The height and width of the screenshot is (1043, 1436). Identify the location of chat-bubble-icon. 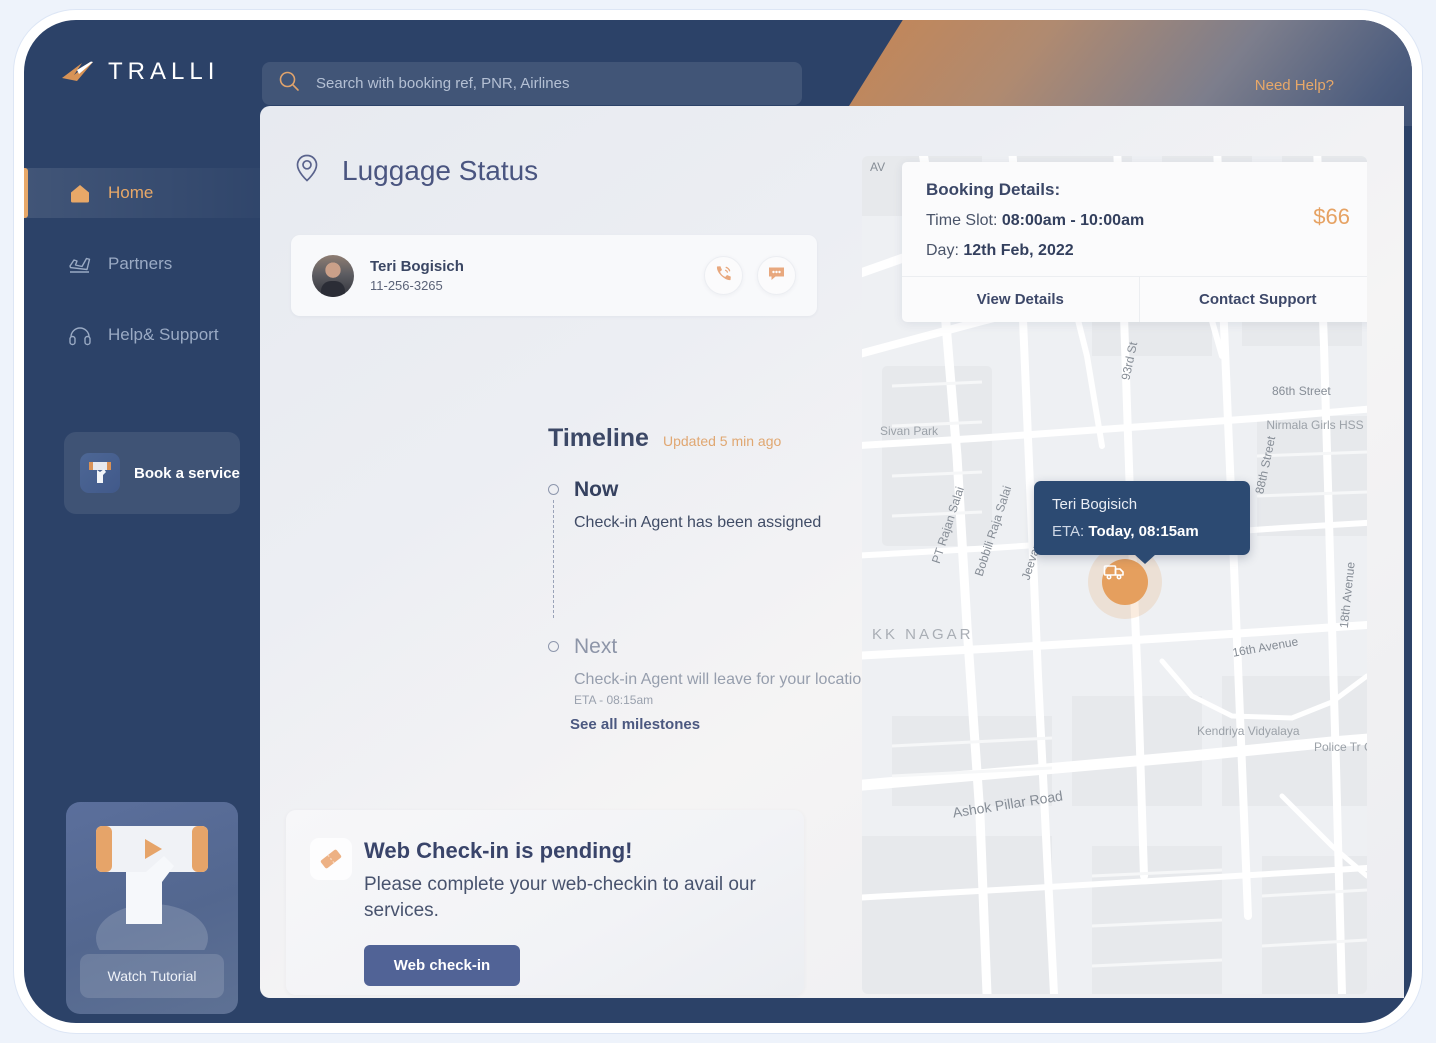
(776, 276).